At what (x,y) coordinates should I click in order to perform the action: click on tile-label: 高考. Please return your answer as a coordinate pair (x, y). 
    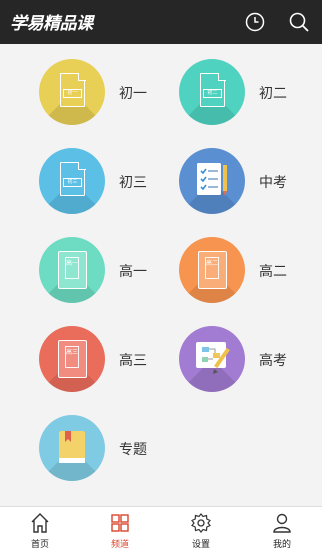
    Looking at the image, I should click on (273, 361).